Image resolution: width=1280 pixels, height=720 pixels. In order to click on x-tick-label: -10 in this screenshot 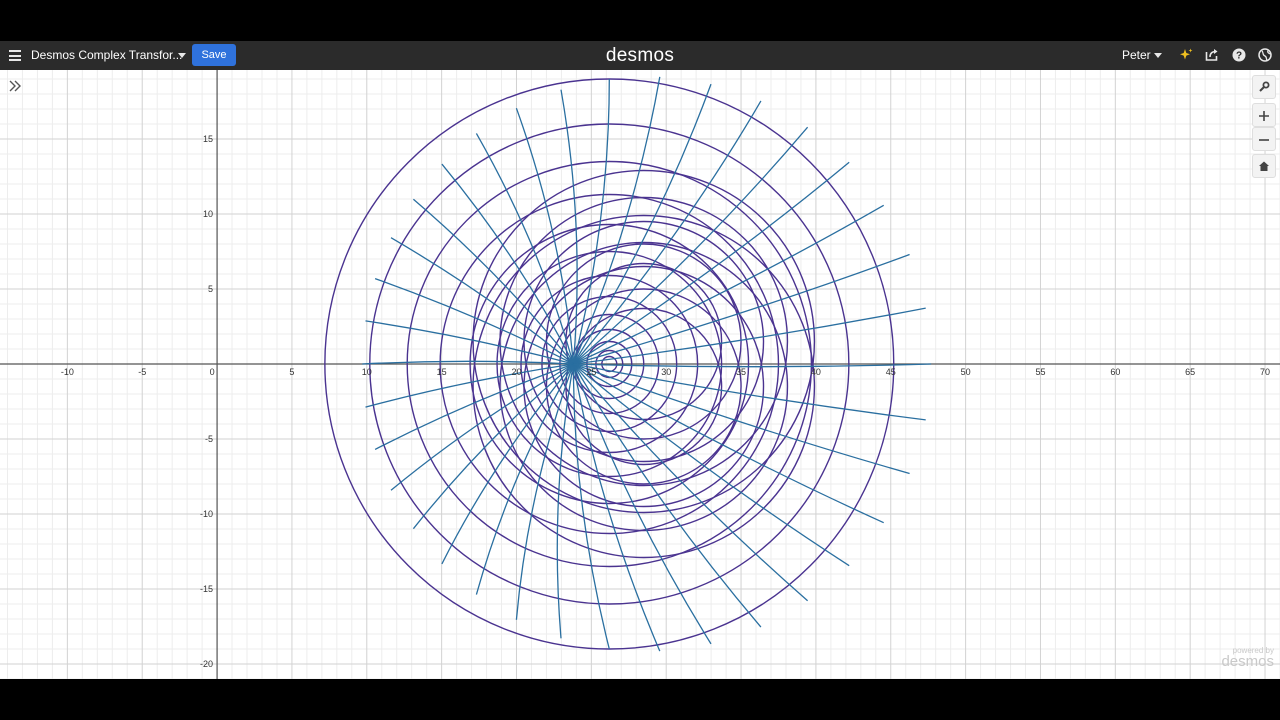, I will do `click(67, 372)`.